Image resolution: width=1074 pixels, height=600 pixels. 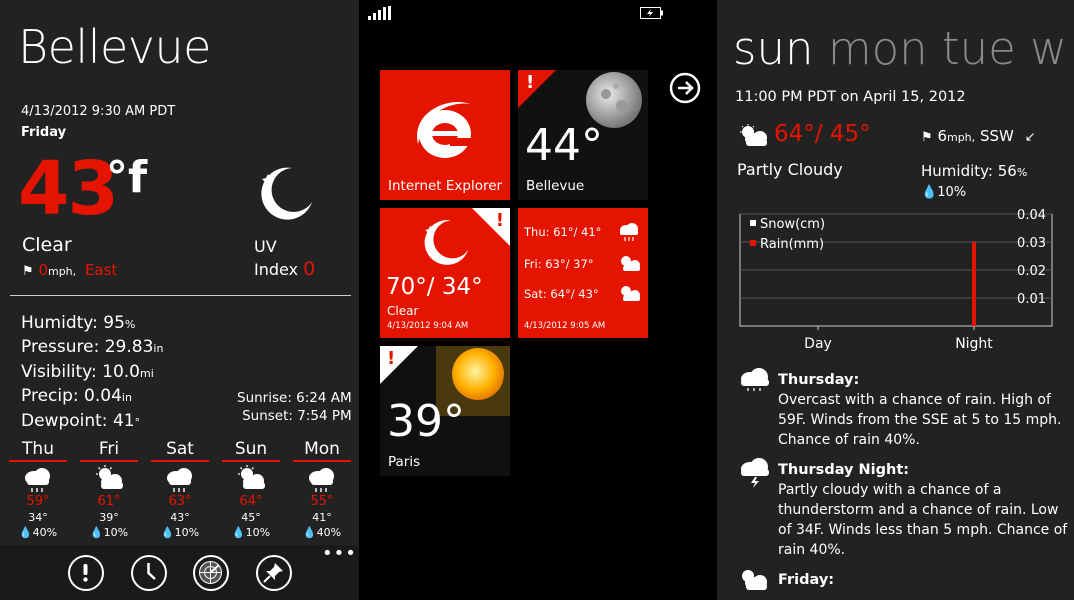 What do you see at coordinates (1031, 215) in the screenshot?
I see `chart-y-tick-label: 0.04` at bounding box center [1031, 215].